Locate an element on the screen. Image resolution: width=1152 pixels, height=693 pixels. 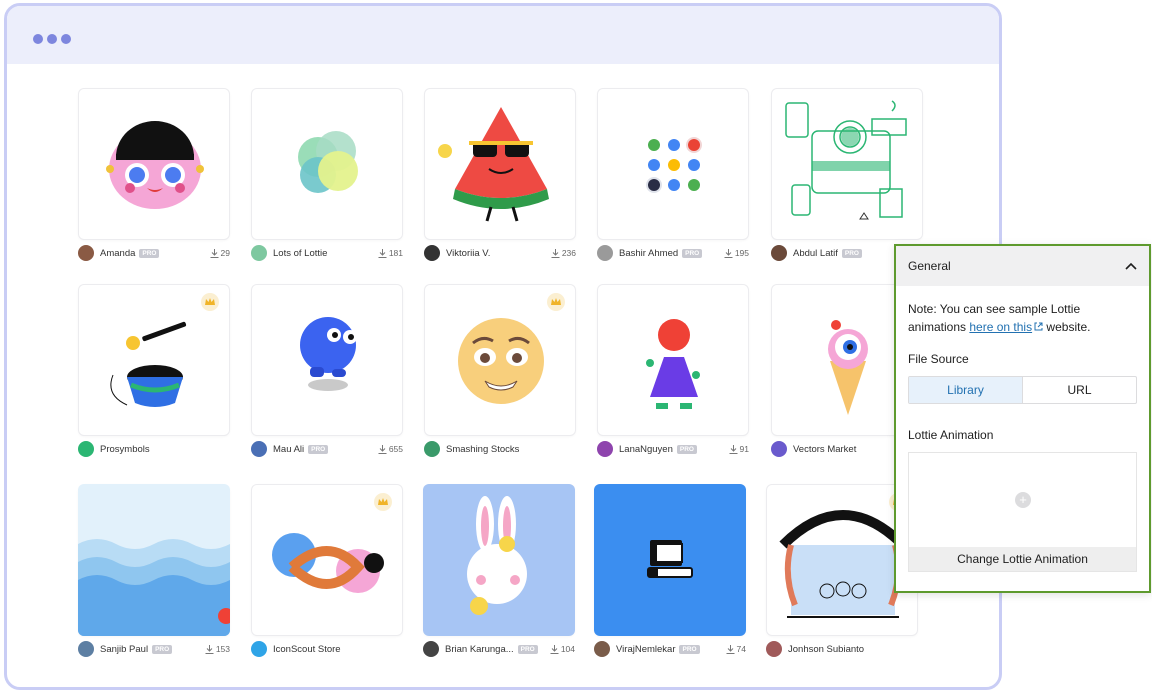
lottie-website-link: here on this is located at coordinates (1000, 327).